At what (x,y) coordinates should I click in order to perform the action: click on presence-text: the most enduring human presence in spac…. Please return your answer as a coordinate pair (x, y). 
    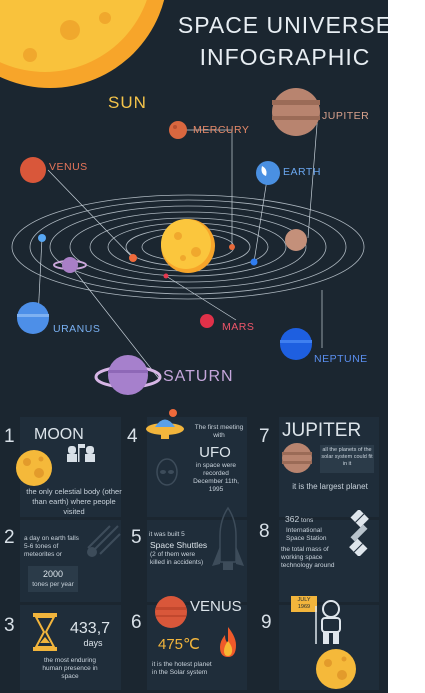
    Looking at the image, I should click on (70, 668).